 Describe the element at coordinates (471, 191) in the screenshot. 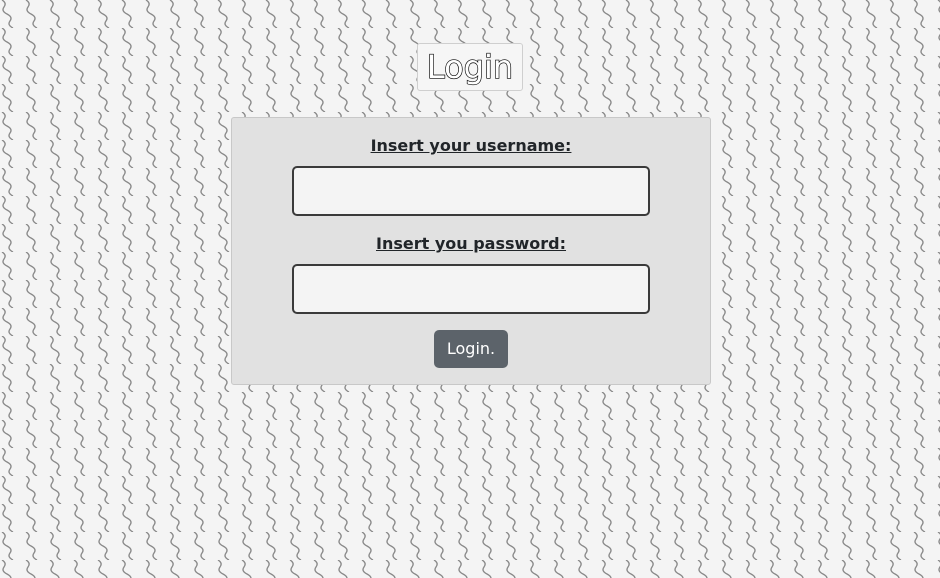

I see `username-field` at that location.